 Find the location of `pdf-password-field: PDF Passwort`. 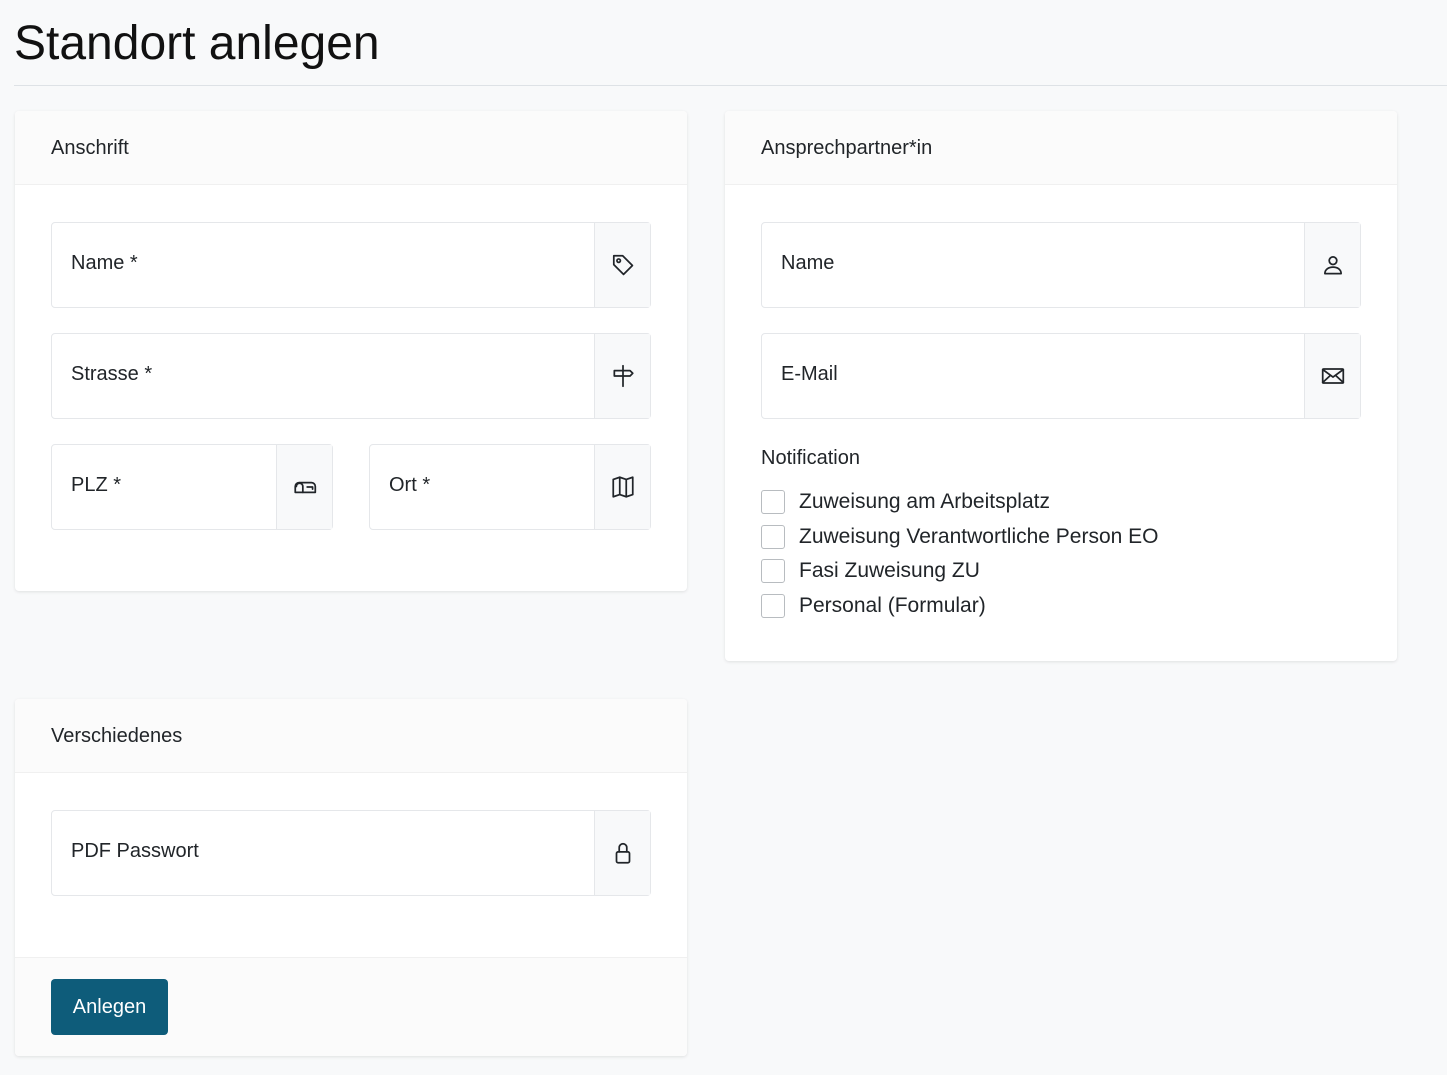

pdf-password-field: PDF Passwort is located at coordinates (351, 853).